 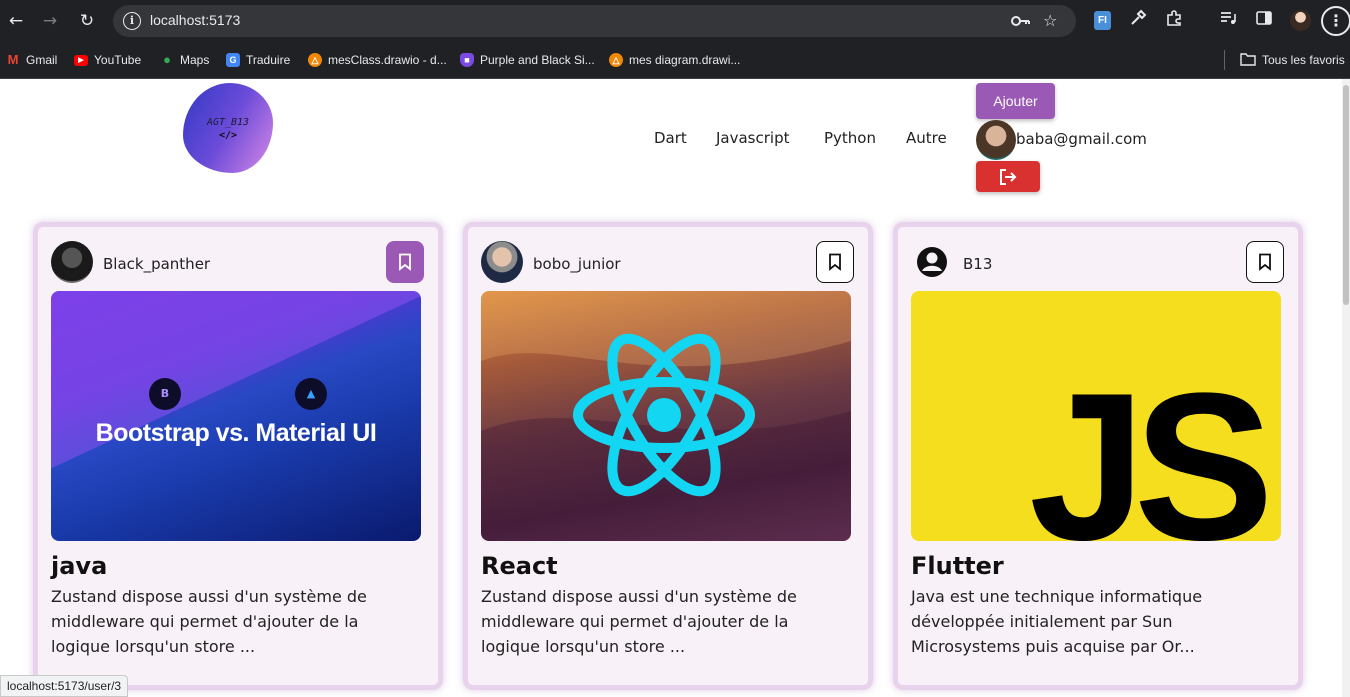 I want to click on card-image, so click(x=666, y=416).